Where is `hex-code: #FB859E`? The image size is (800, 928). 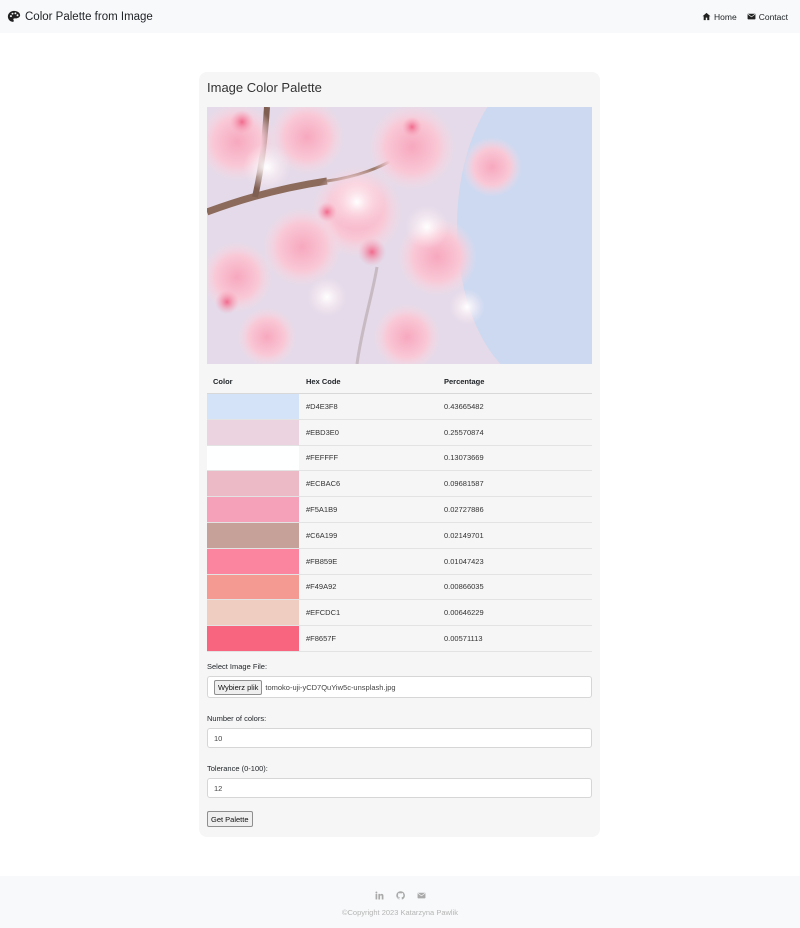
hex-code: #FB859E is located at coordinates (322, 561).